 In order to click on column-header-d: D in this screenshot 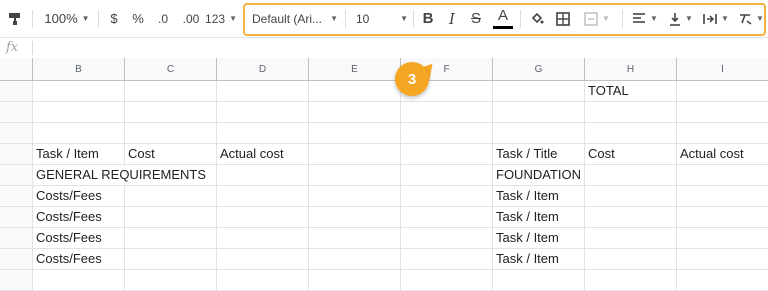, I will do `click(263, 69)`.